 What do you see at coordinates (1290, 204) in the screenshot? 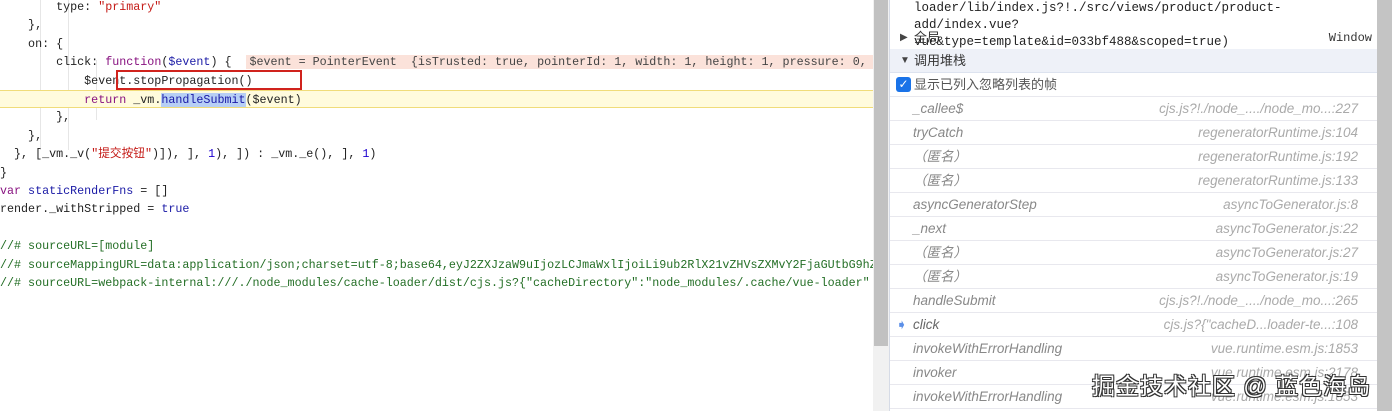
I see `frame-location: asyncToGenerator.js:8` at bounding box center [1290, 204].